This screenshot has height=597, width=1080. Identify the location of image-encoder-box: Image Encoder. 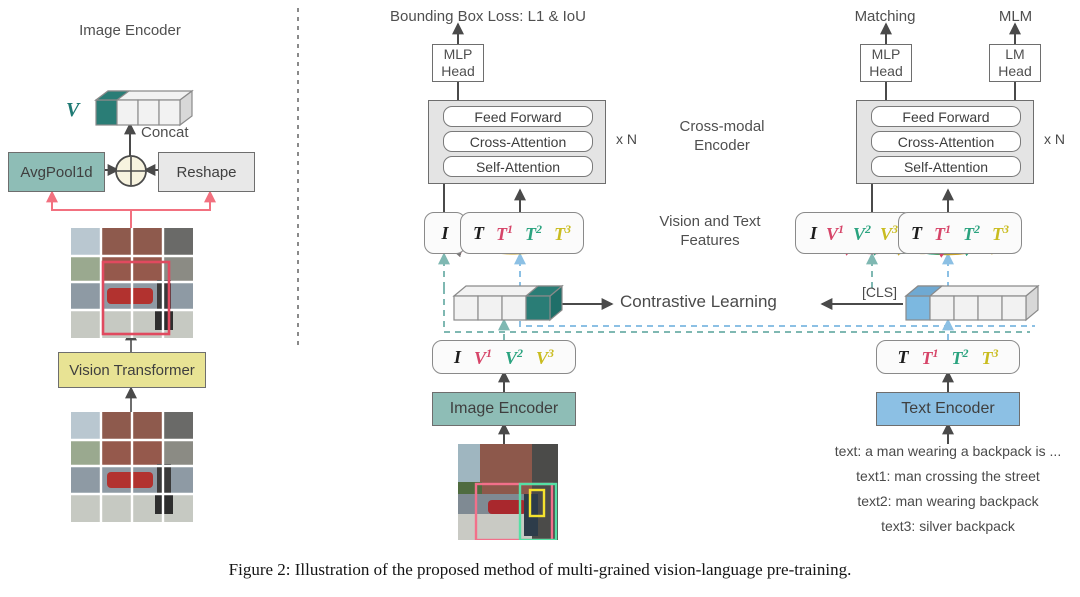
(504, 409).